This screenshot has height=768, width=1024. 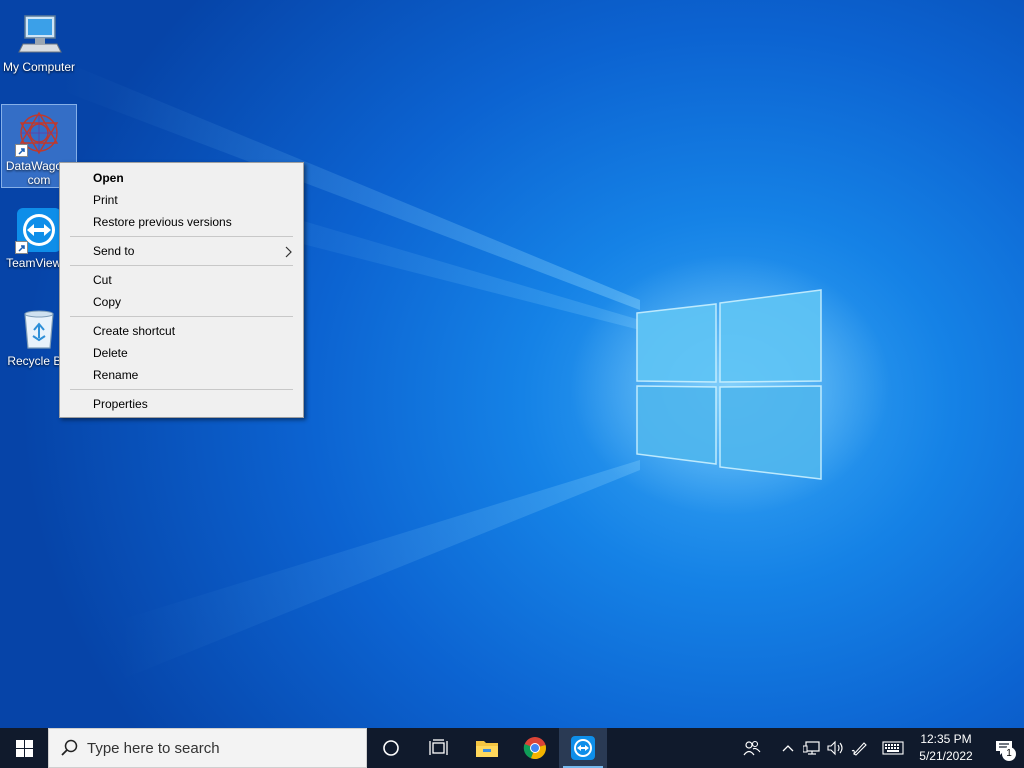 I want to click on task-view-button, so click(x=439, y=748).